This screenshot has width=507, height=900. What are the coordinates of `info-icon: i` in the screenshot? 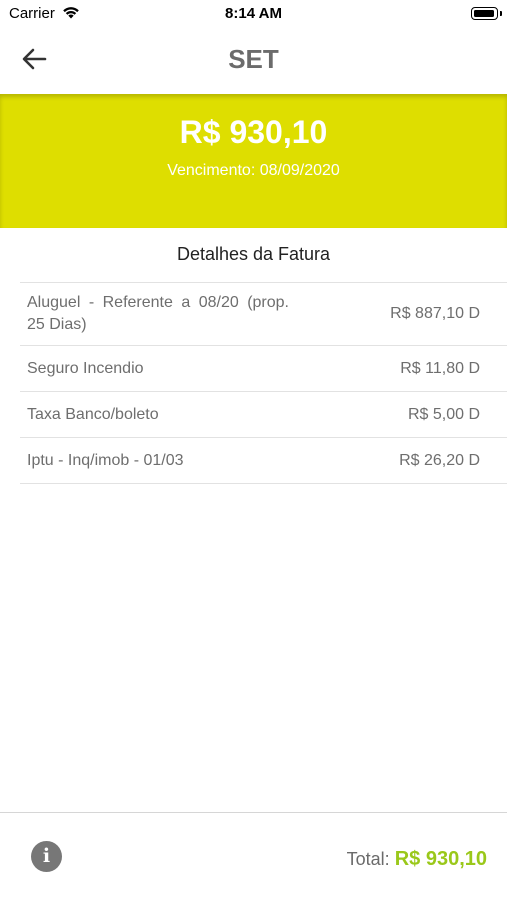 It's located at (46, 856).